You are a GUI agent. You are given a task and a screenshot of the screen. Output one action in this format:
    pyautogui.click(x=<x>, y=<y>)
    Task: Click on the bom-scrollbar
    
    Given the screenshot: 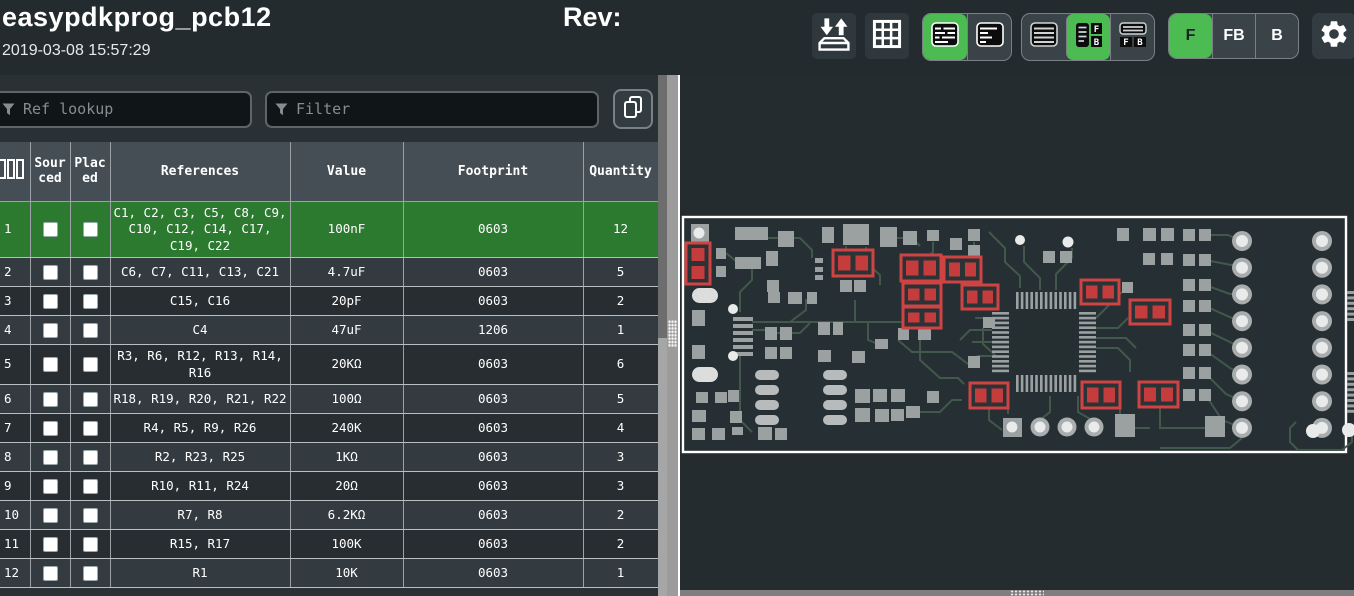 What is the action you would take?
    pyautogui.click(x=662, y=335)
    